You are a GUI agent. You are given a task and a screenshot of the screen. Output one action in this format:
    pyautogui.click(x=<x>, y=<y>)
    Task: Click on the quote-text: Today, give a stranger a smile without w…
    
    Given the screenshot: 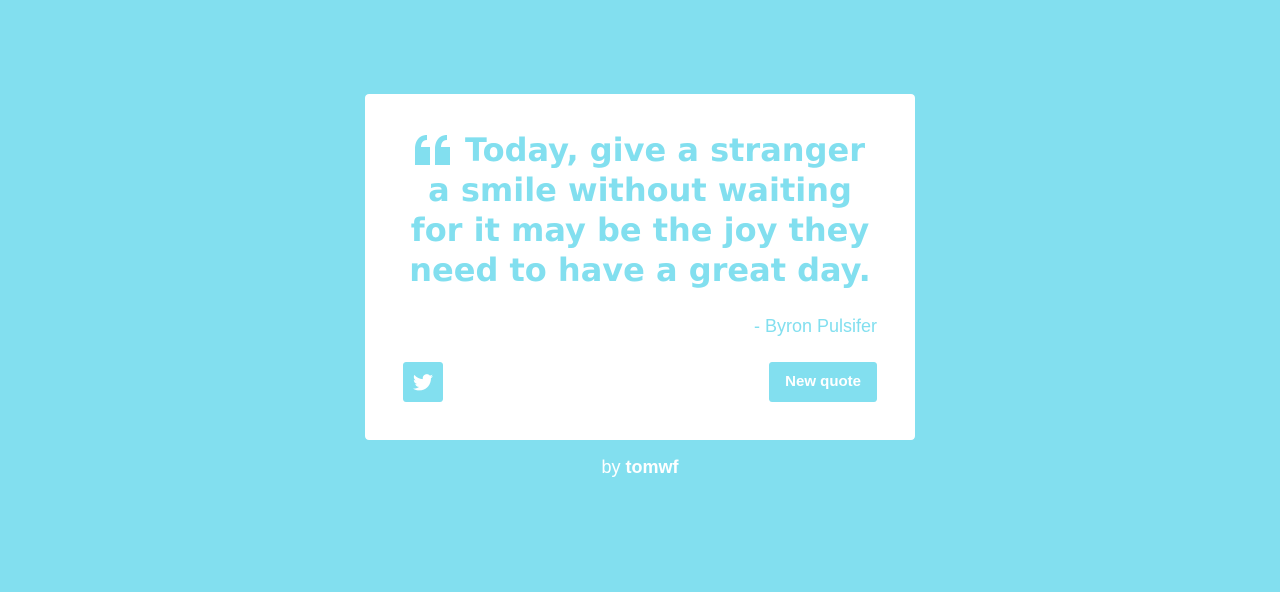 What is the action you would take?
    pyautogui.click(x=640, y=210)
    